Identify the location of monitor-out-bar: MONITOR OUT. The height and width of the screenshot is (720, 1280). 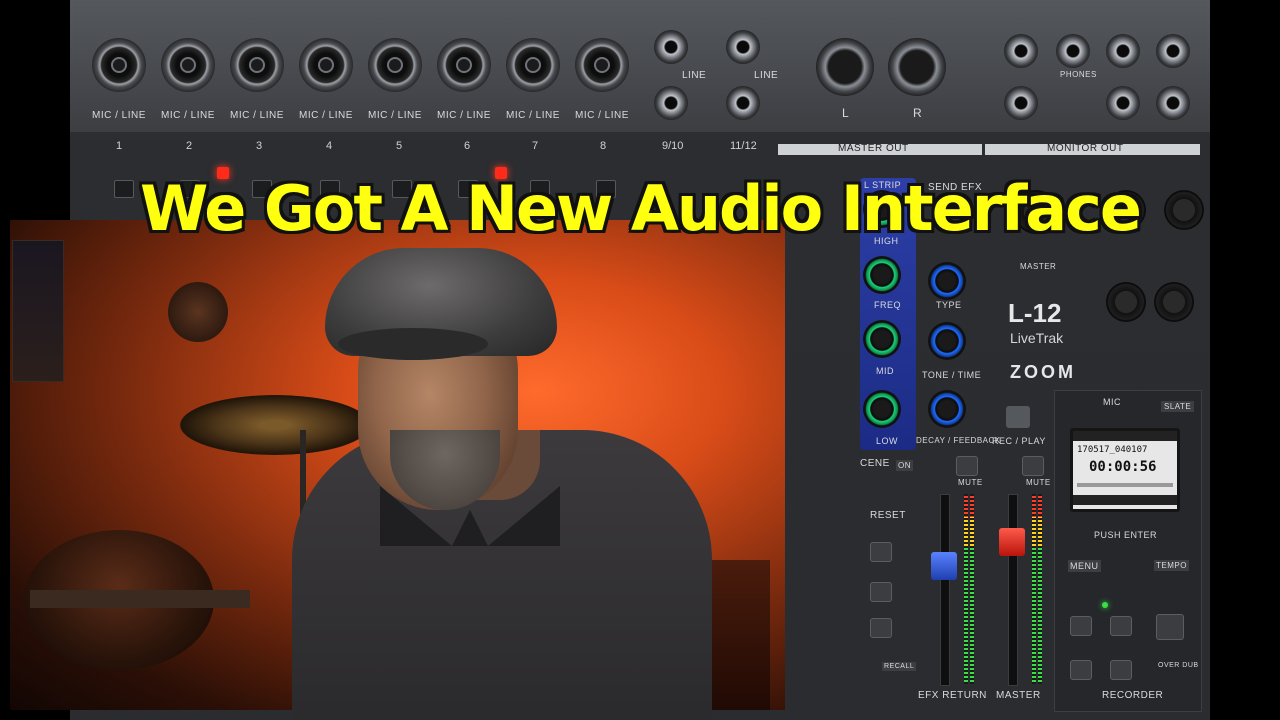
(1092, 149).